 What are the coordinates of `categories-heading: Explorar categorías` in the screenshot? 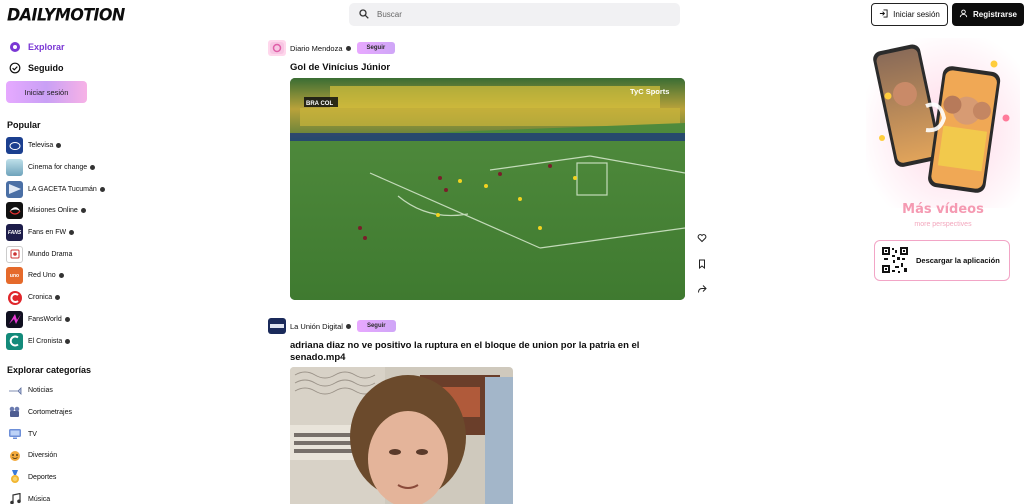 It's located at (49, 369).